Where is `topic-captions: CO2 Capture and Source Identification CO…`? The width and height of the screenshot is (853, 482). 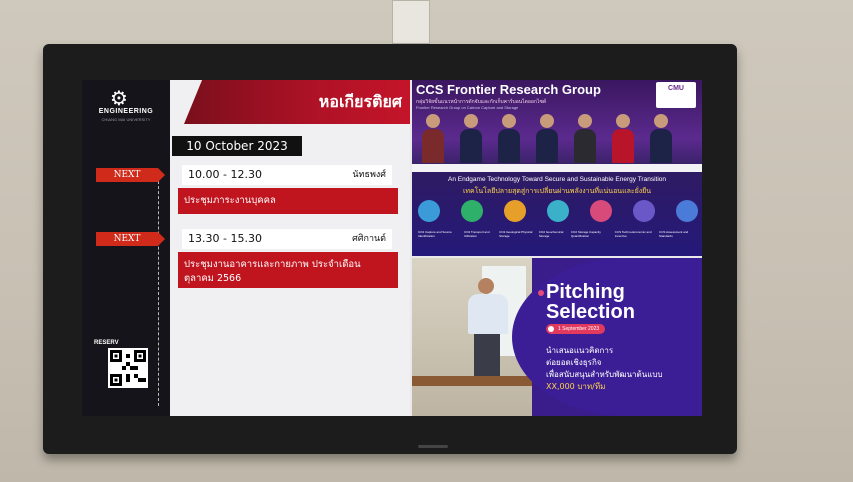
topic-captions: CO2 Capture and Source Identification CO… is located at coordinates (558, 234).